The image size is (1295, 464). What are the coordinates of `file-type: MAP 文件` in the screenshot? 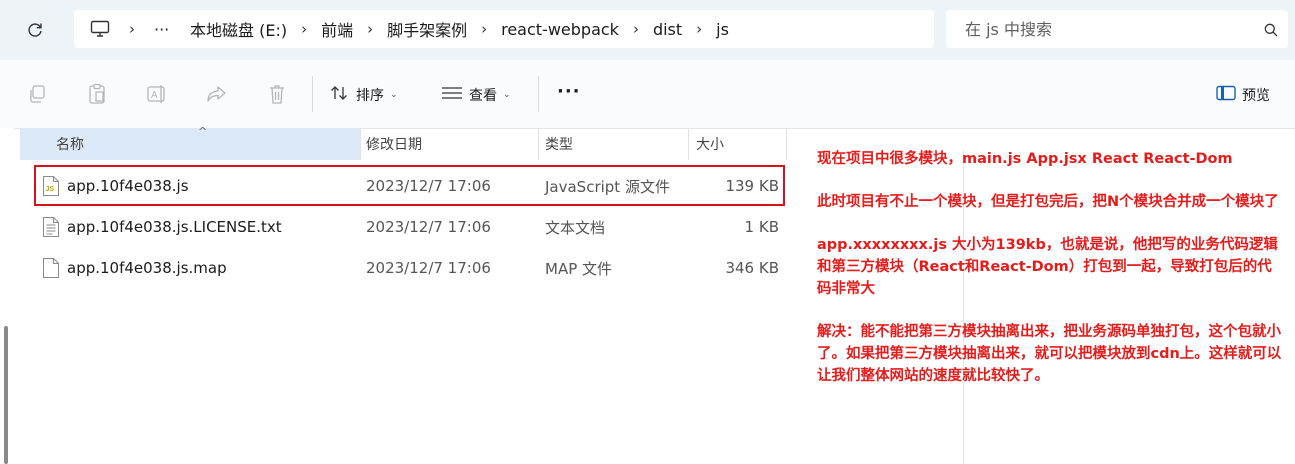 It's located at (579, 268).